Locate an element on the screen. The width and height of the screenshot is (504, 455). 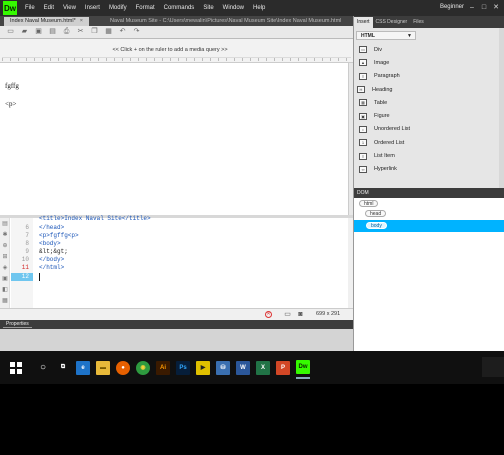
taskbar-app-chrome: ◉ is located at coordinates (143, 368).